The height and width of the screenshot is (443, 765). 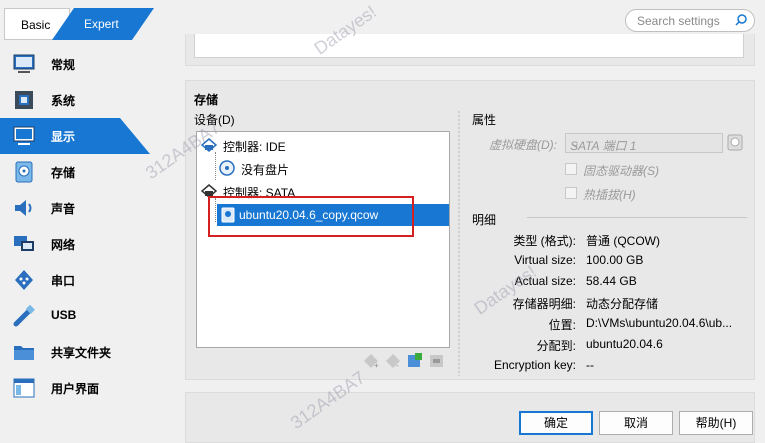 I want to click on sidebar-item-storage: 存储, so click(x=92, y=172).